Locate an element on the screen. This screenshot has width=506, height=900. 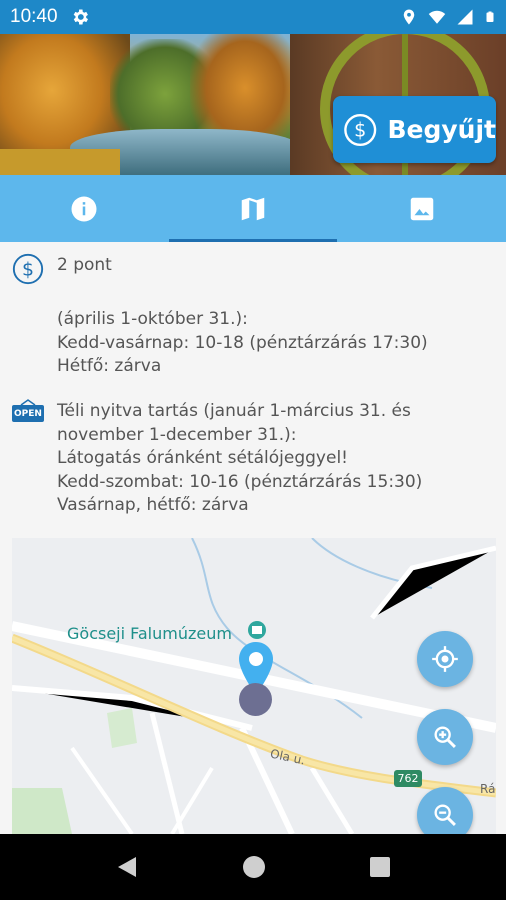
info-icon is located at coordinates (84, 208).